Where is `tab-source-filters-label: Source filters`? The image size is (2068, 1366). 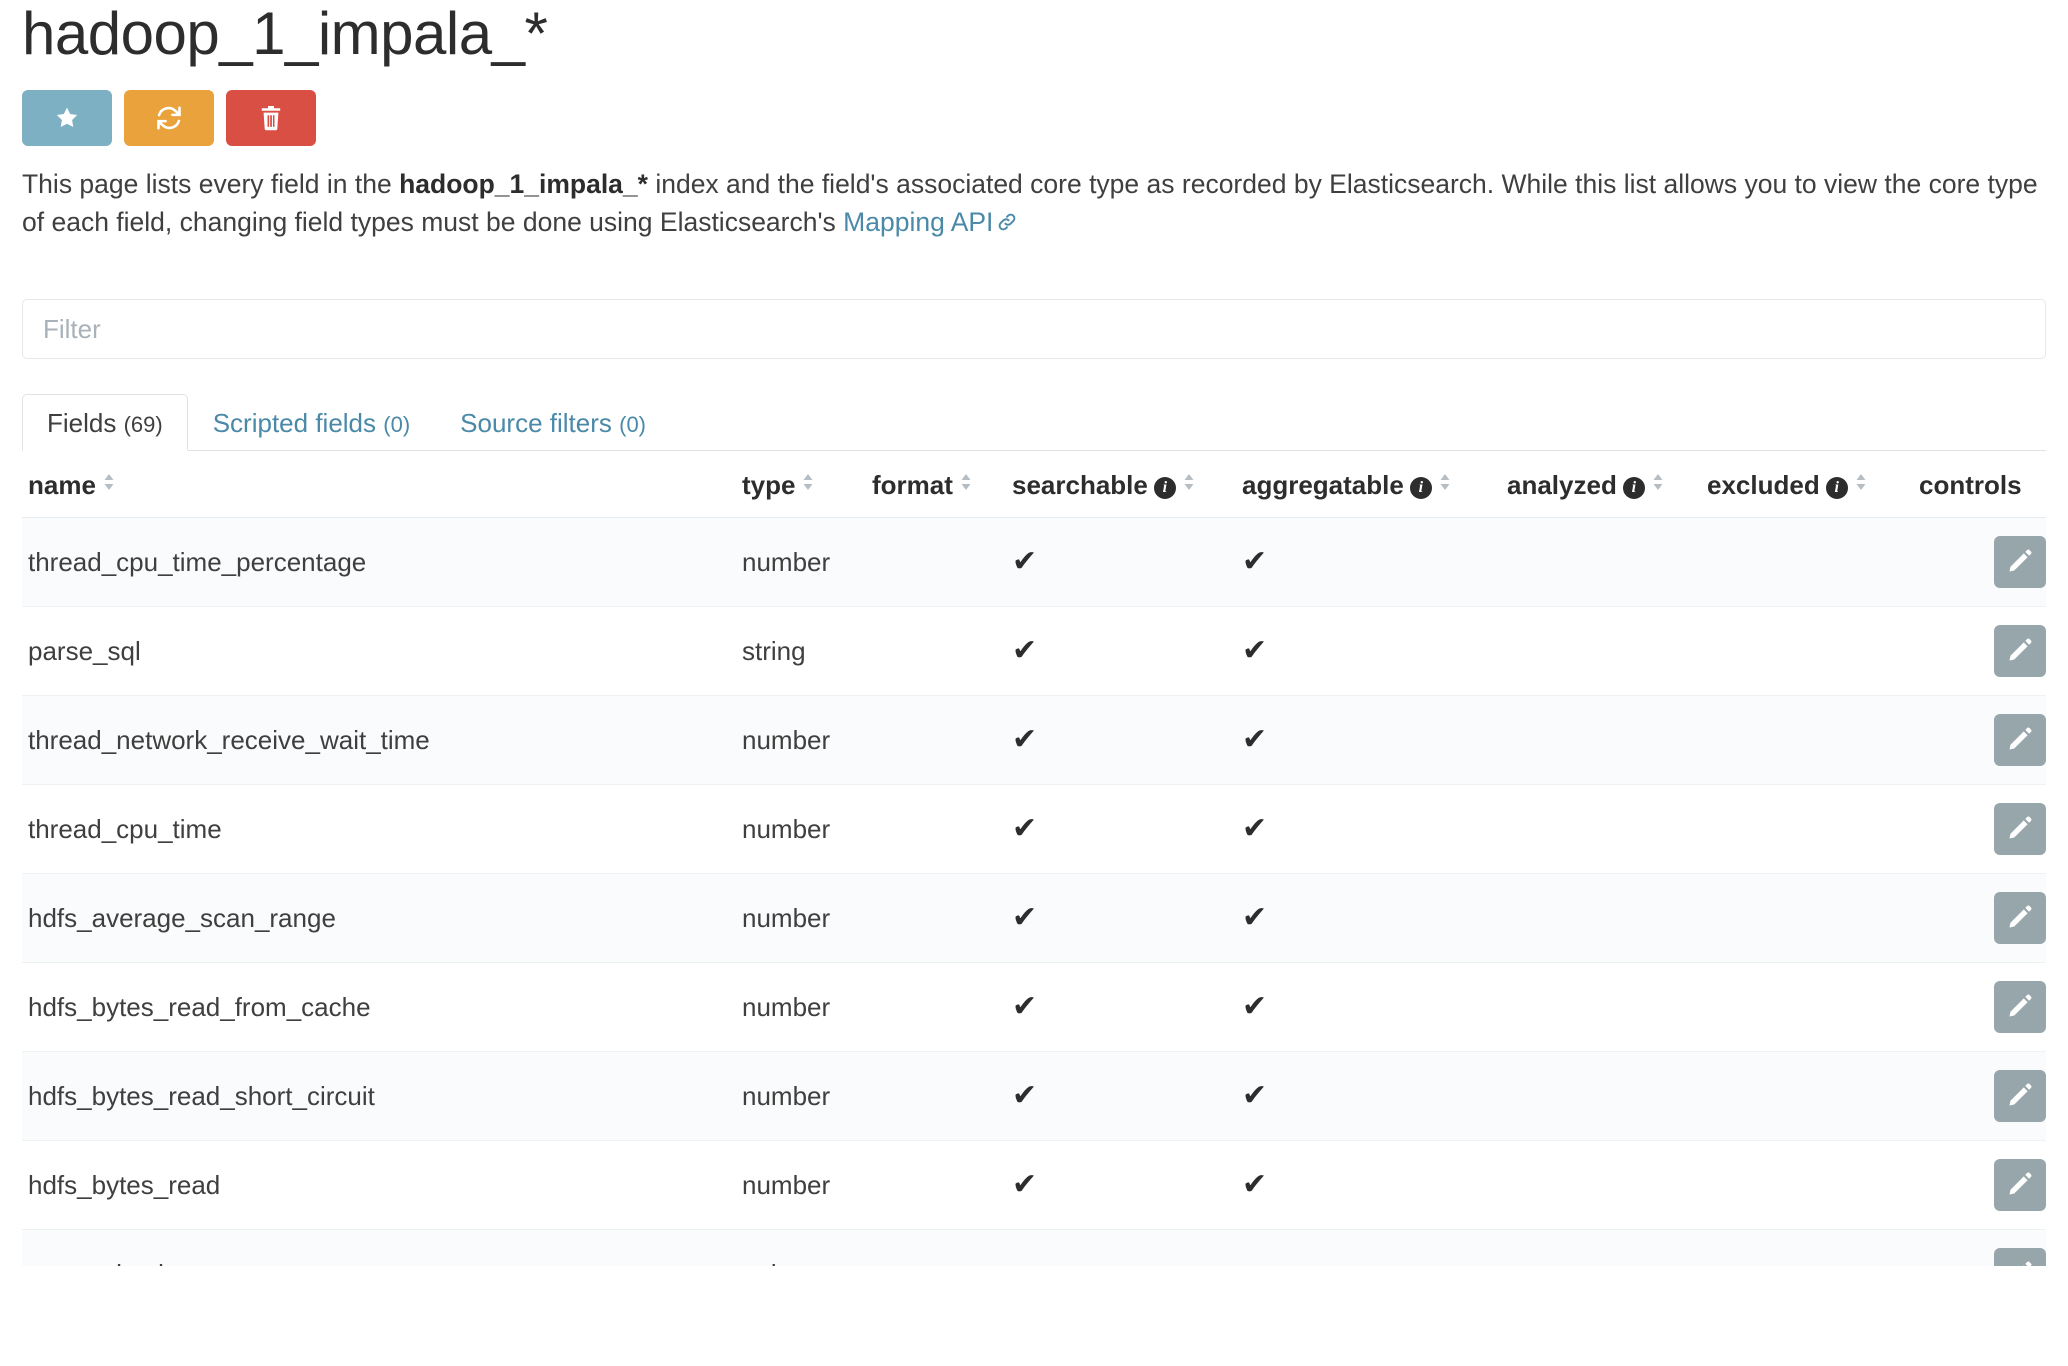 tab-source-filters-label: Source filters is located at coordinates (536, 423).